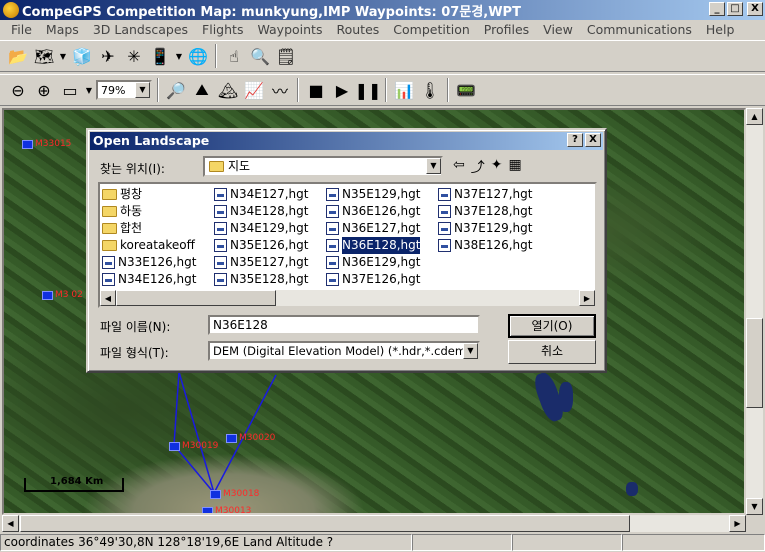  What do you see at coordinates (357, 30) in the screenshot?
I see `menu-routes: Routes` at bounding box center [357, 30].